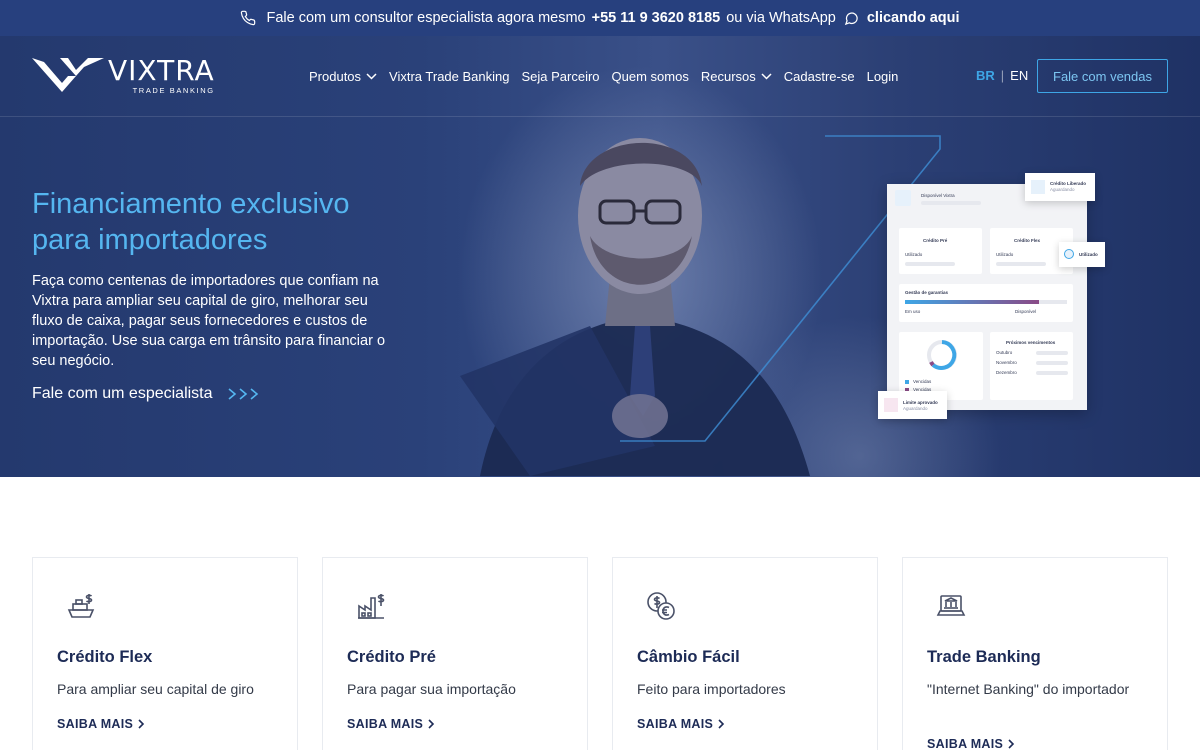 The width and height of the screenshot is (1200, 750). What do you see at coordinates (913, 18) in the screenshot?
I see `whatsapp-link: clicando aqui` at bounding box center [913, 18].